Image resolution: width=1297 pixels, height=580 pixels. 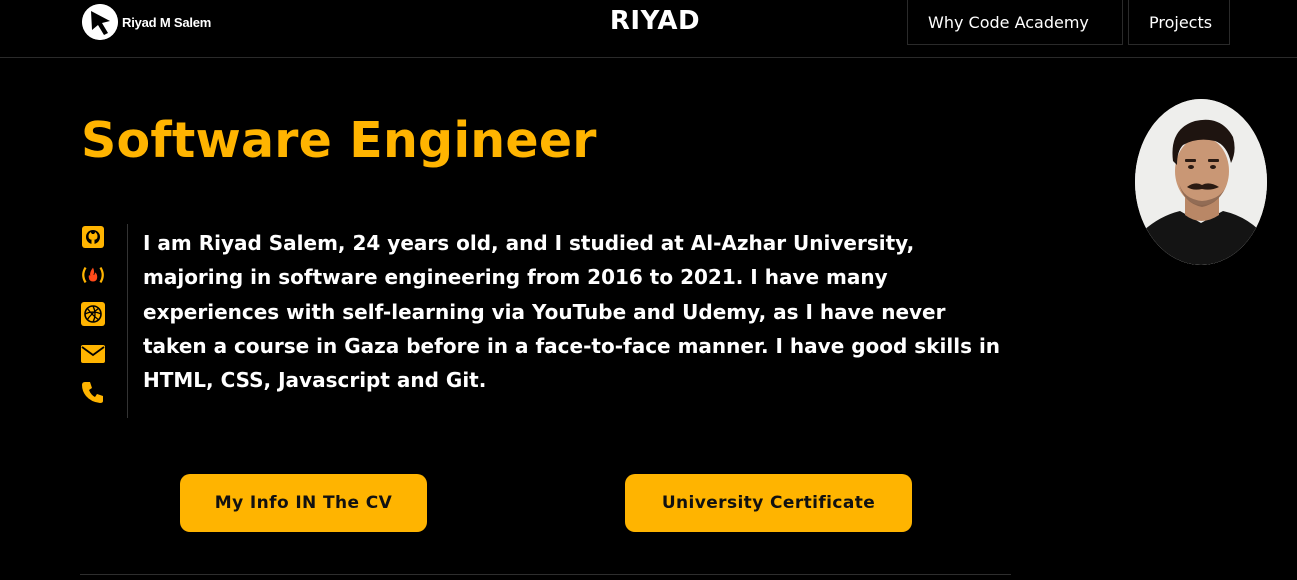 I want to click on mail-icon, so click(x=93, y=354).